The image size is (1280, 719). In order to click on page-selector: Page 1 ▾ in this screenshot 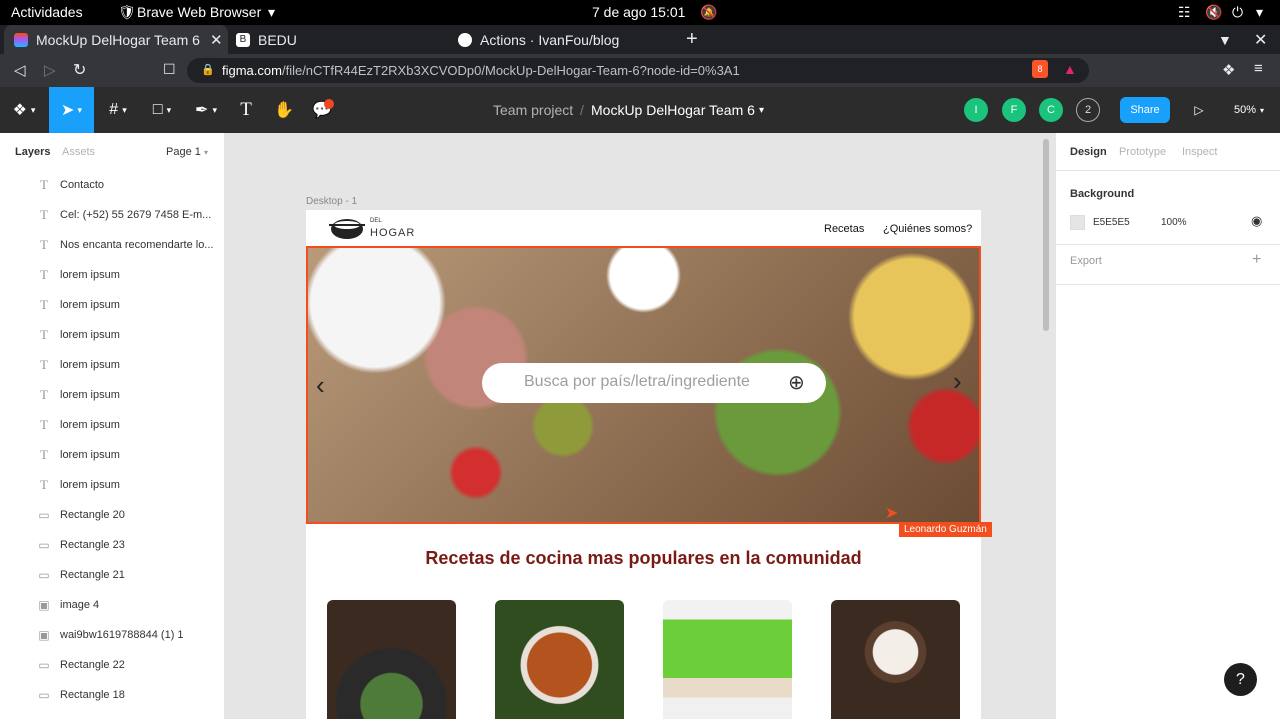, I will do `click(187, 152)`.